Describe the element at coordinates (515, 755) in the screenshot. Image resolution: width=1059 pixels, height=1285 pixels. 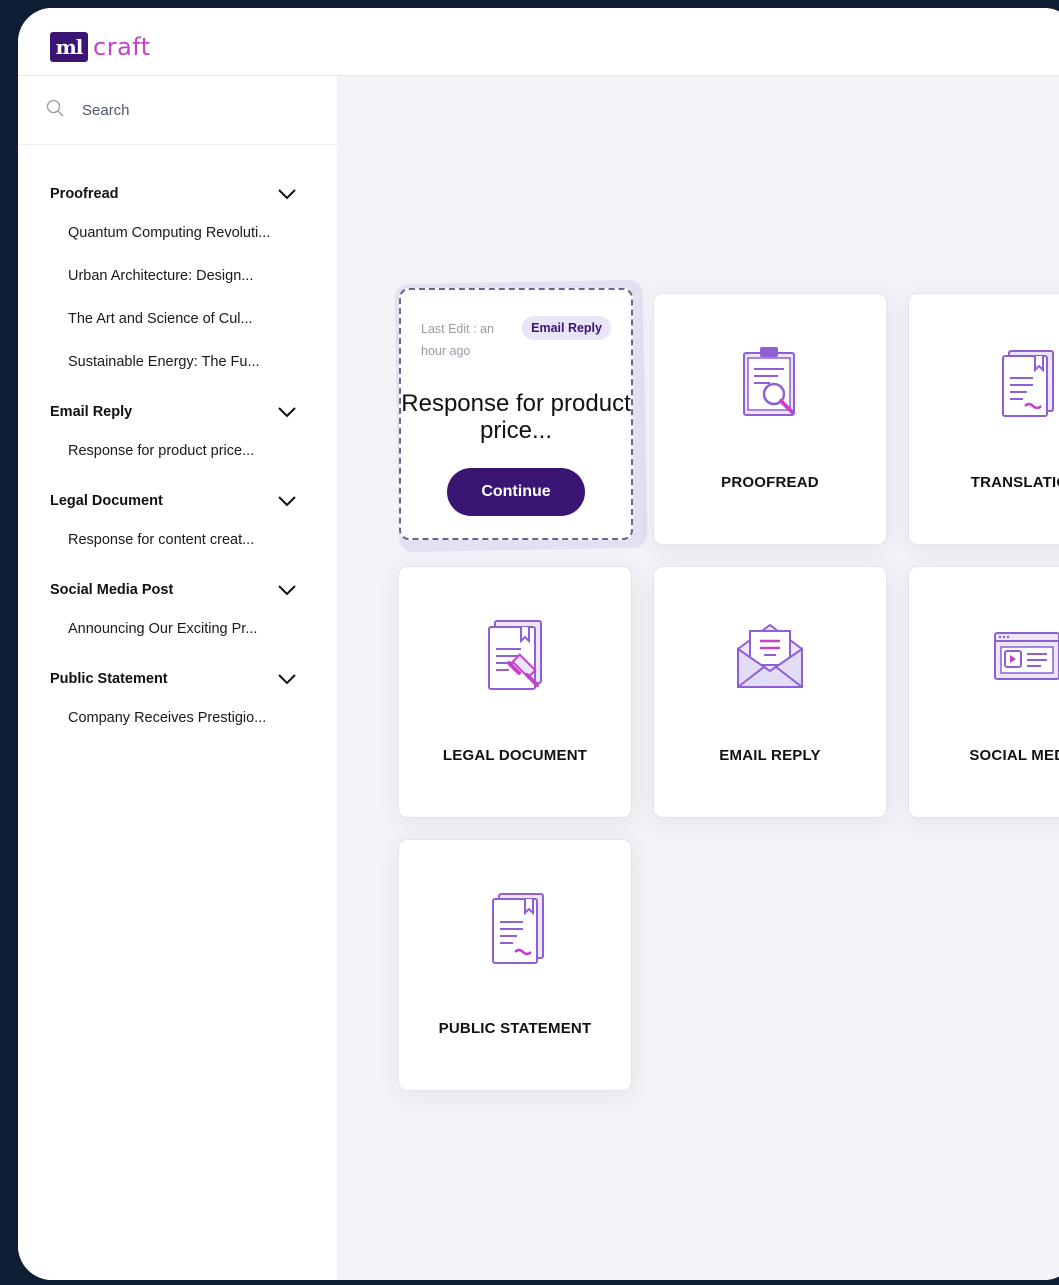
I see `card-label: LEGAL DOCUMENT` at that location.